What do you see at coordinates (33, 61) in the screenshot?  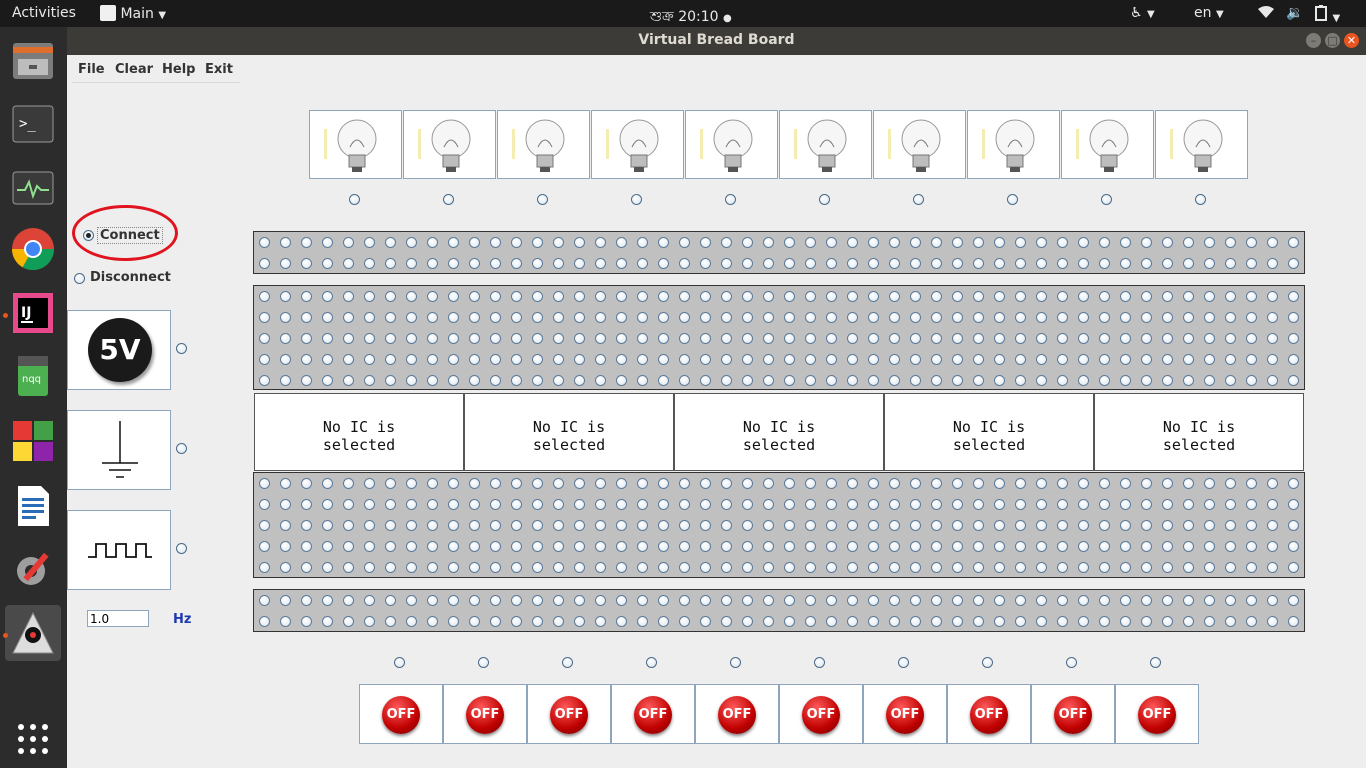 I see `files-icon` at bounding box center [33, 61].